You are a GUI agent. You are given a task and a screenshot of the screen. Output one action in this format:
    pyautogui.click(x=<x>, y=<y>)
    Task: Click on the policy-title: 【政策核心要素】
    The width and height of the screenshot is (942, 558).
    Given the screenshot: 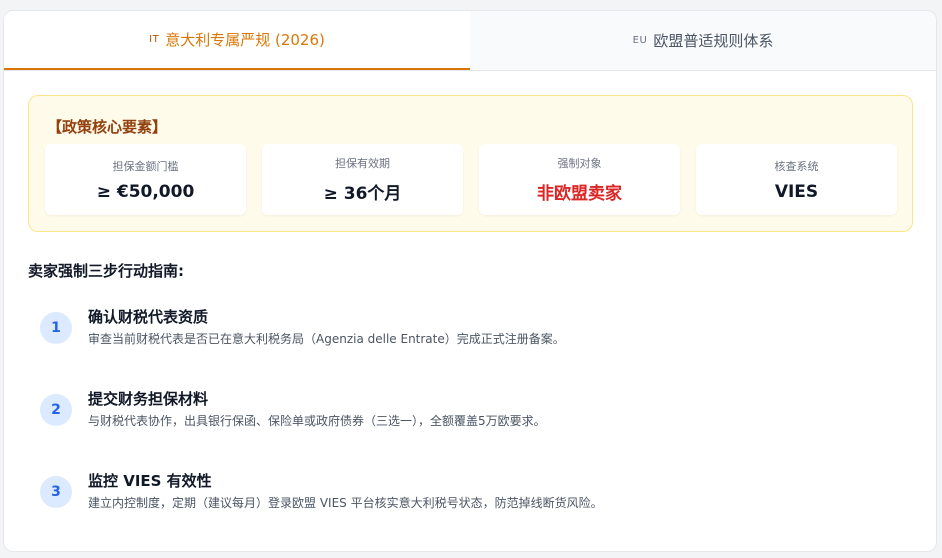 What is the action you would take?
    pyautogui.click(x=107, y=127)
    